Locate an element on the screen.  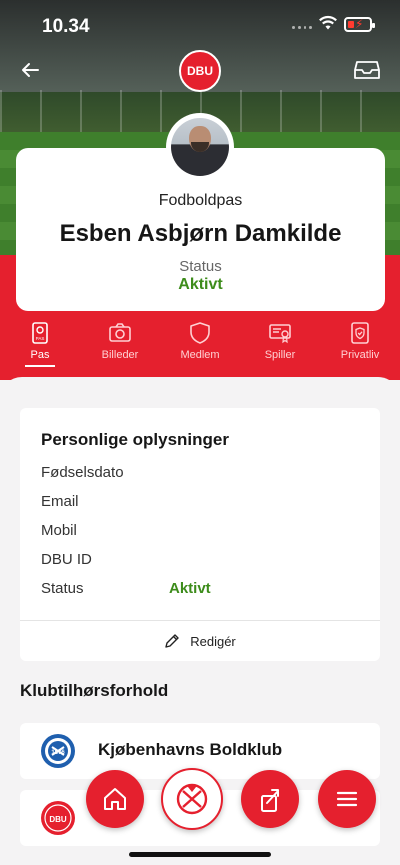
share-icon is located at coordinates (270, 800).